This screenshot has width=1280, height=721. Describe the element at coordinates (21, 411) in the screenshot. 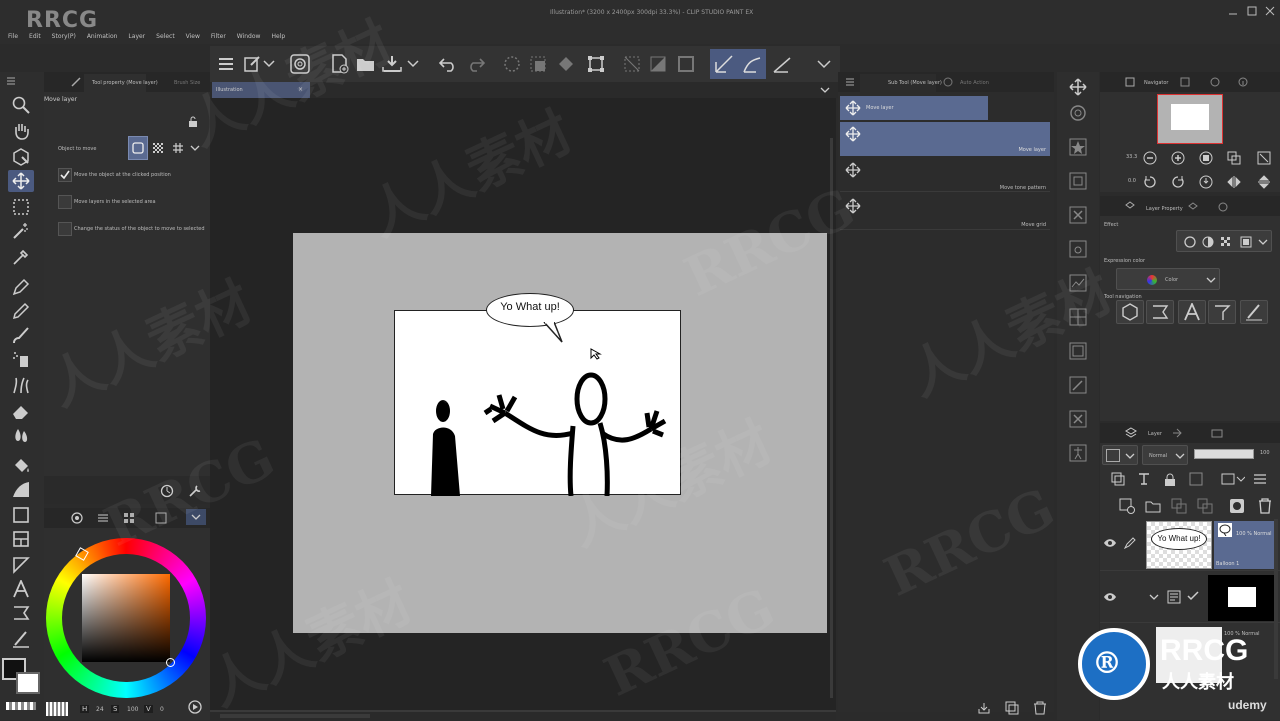

I see `eraser-icon` at that location.